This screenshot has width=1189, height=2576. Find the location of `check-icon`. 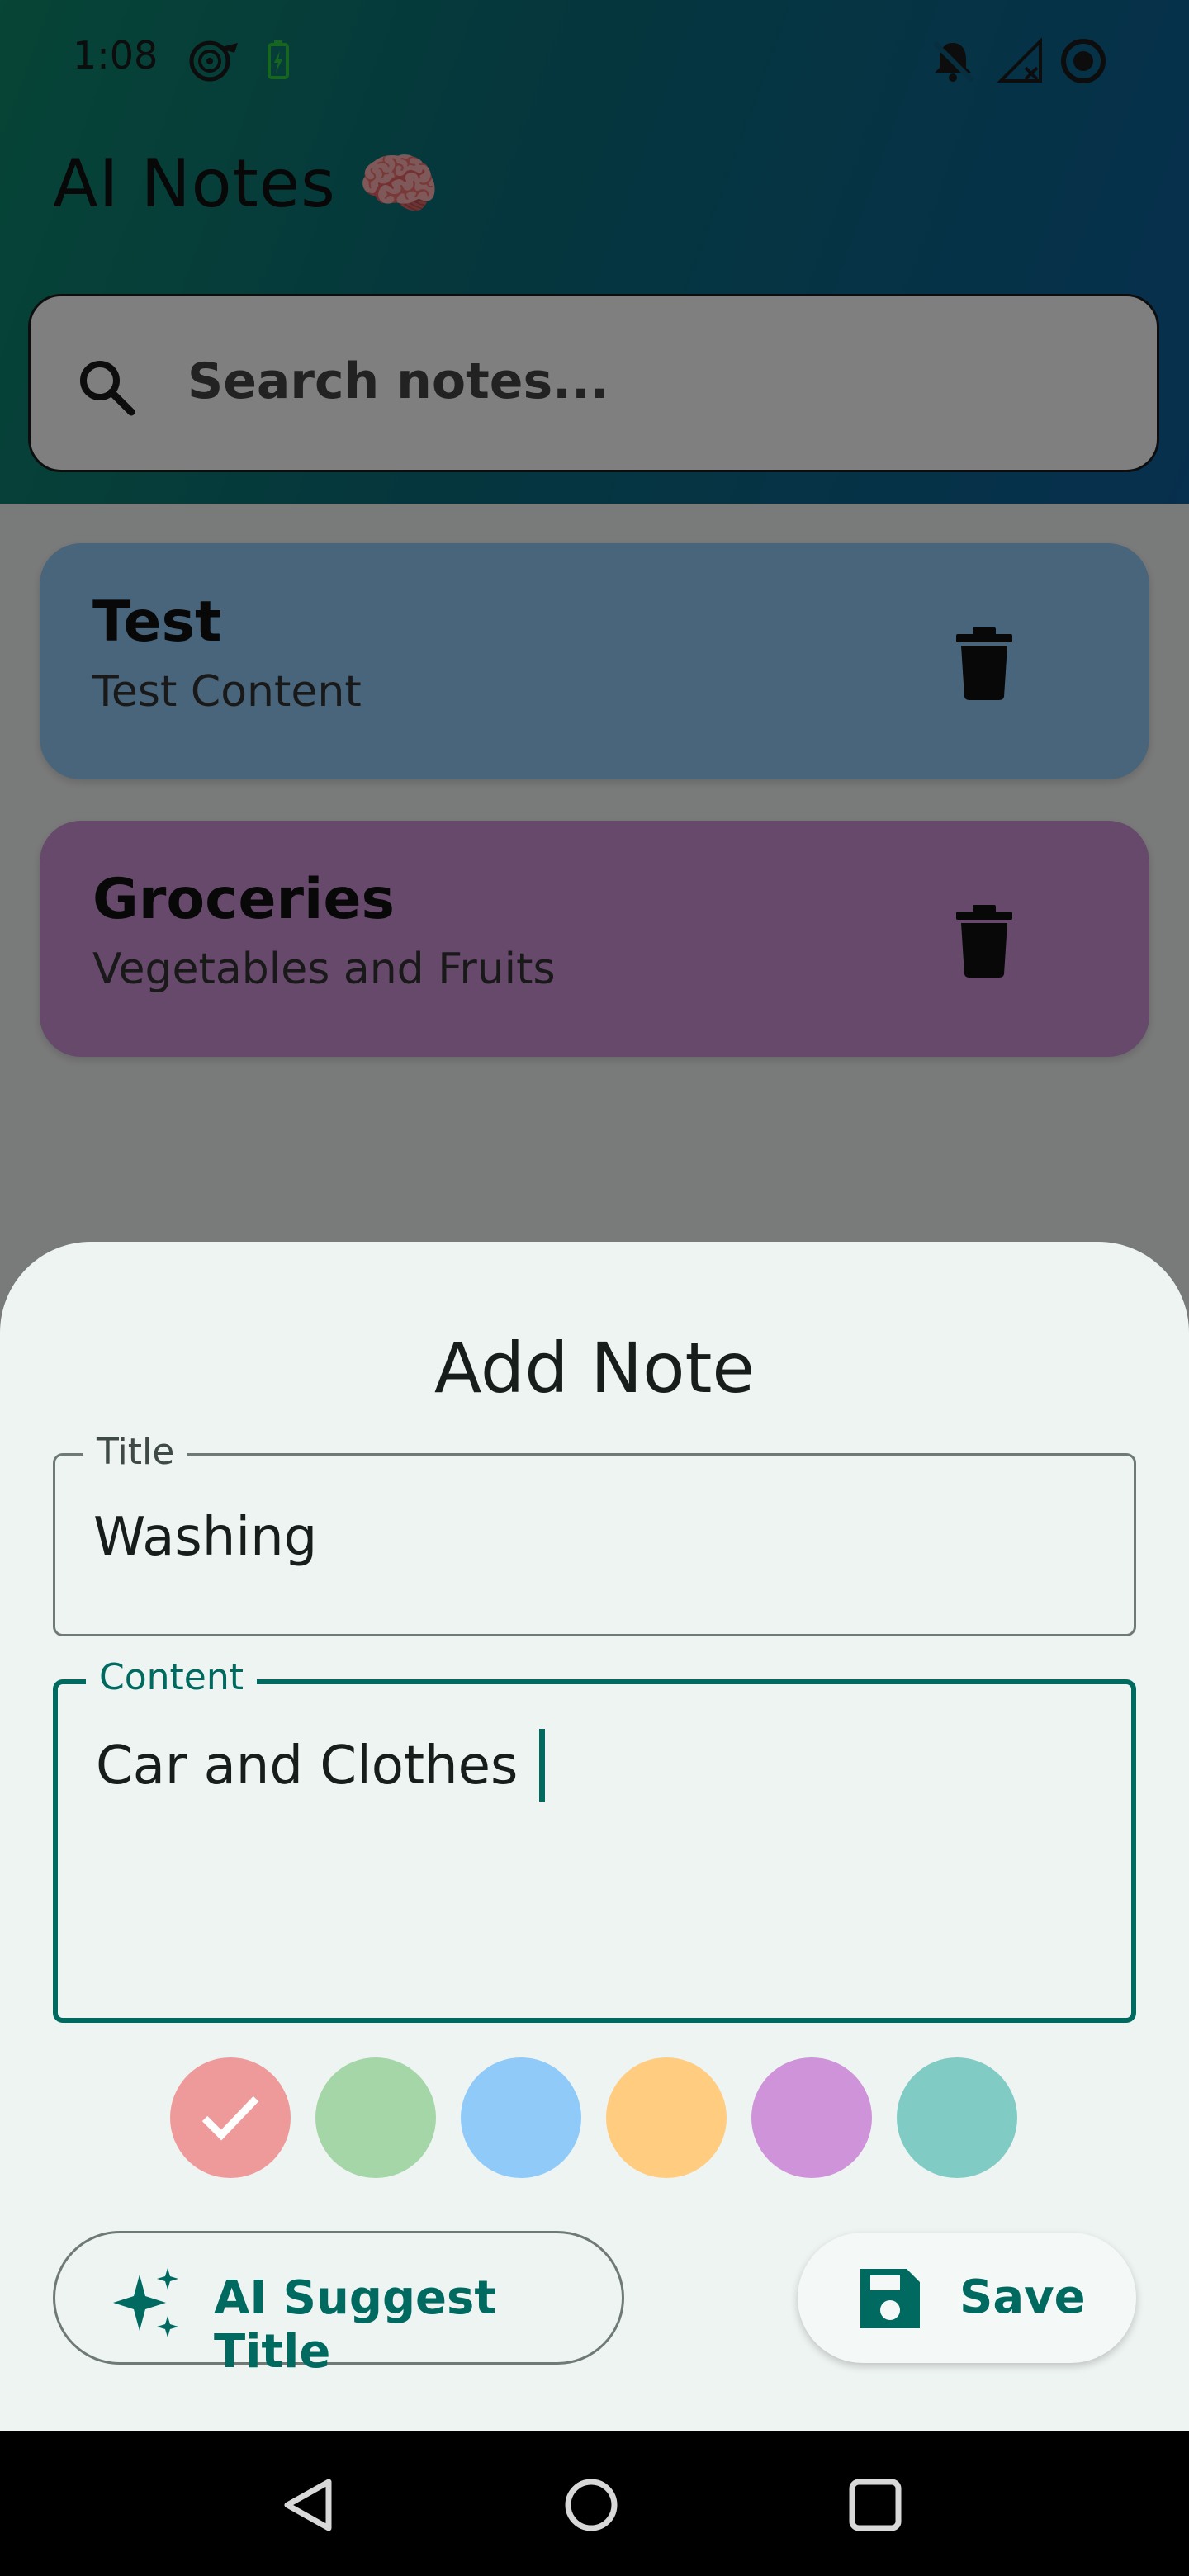

check-icon is located at coordinates (230, 2118).